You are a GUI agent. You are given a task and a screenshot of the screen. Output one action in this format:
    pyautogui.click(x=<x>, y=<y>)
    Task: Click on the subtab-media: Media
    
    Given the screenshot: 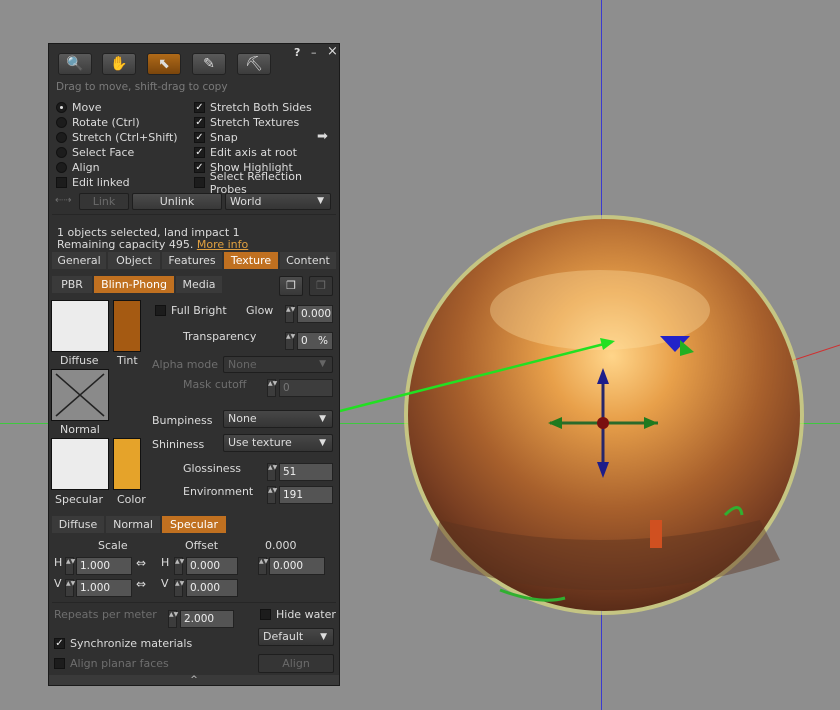 What is the action you would take?
    pyautogui.click(x=199, y=284)
    